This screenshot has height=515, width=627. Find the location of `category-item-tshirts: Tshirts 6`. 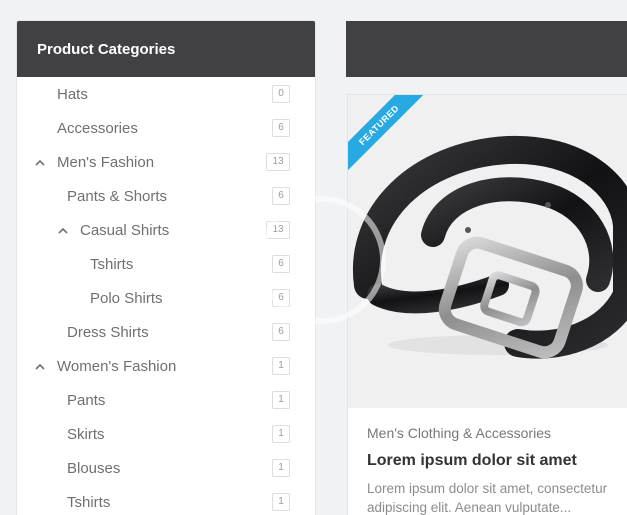

category-item-tshirts: Tshirts 6 is located at coordinates (166, 264).